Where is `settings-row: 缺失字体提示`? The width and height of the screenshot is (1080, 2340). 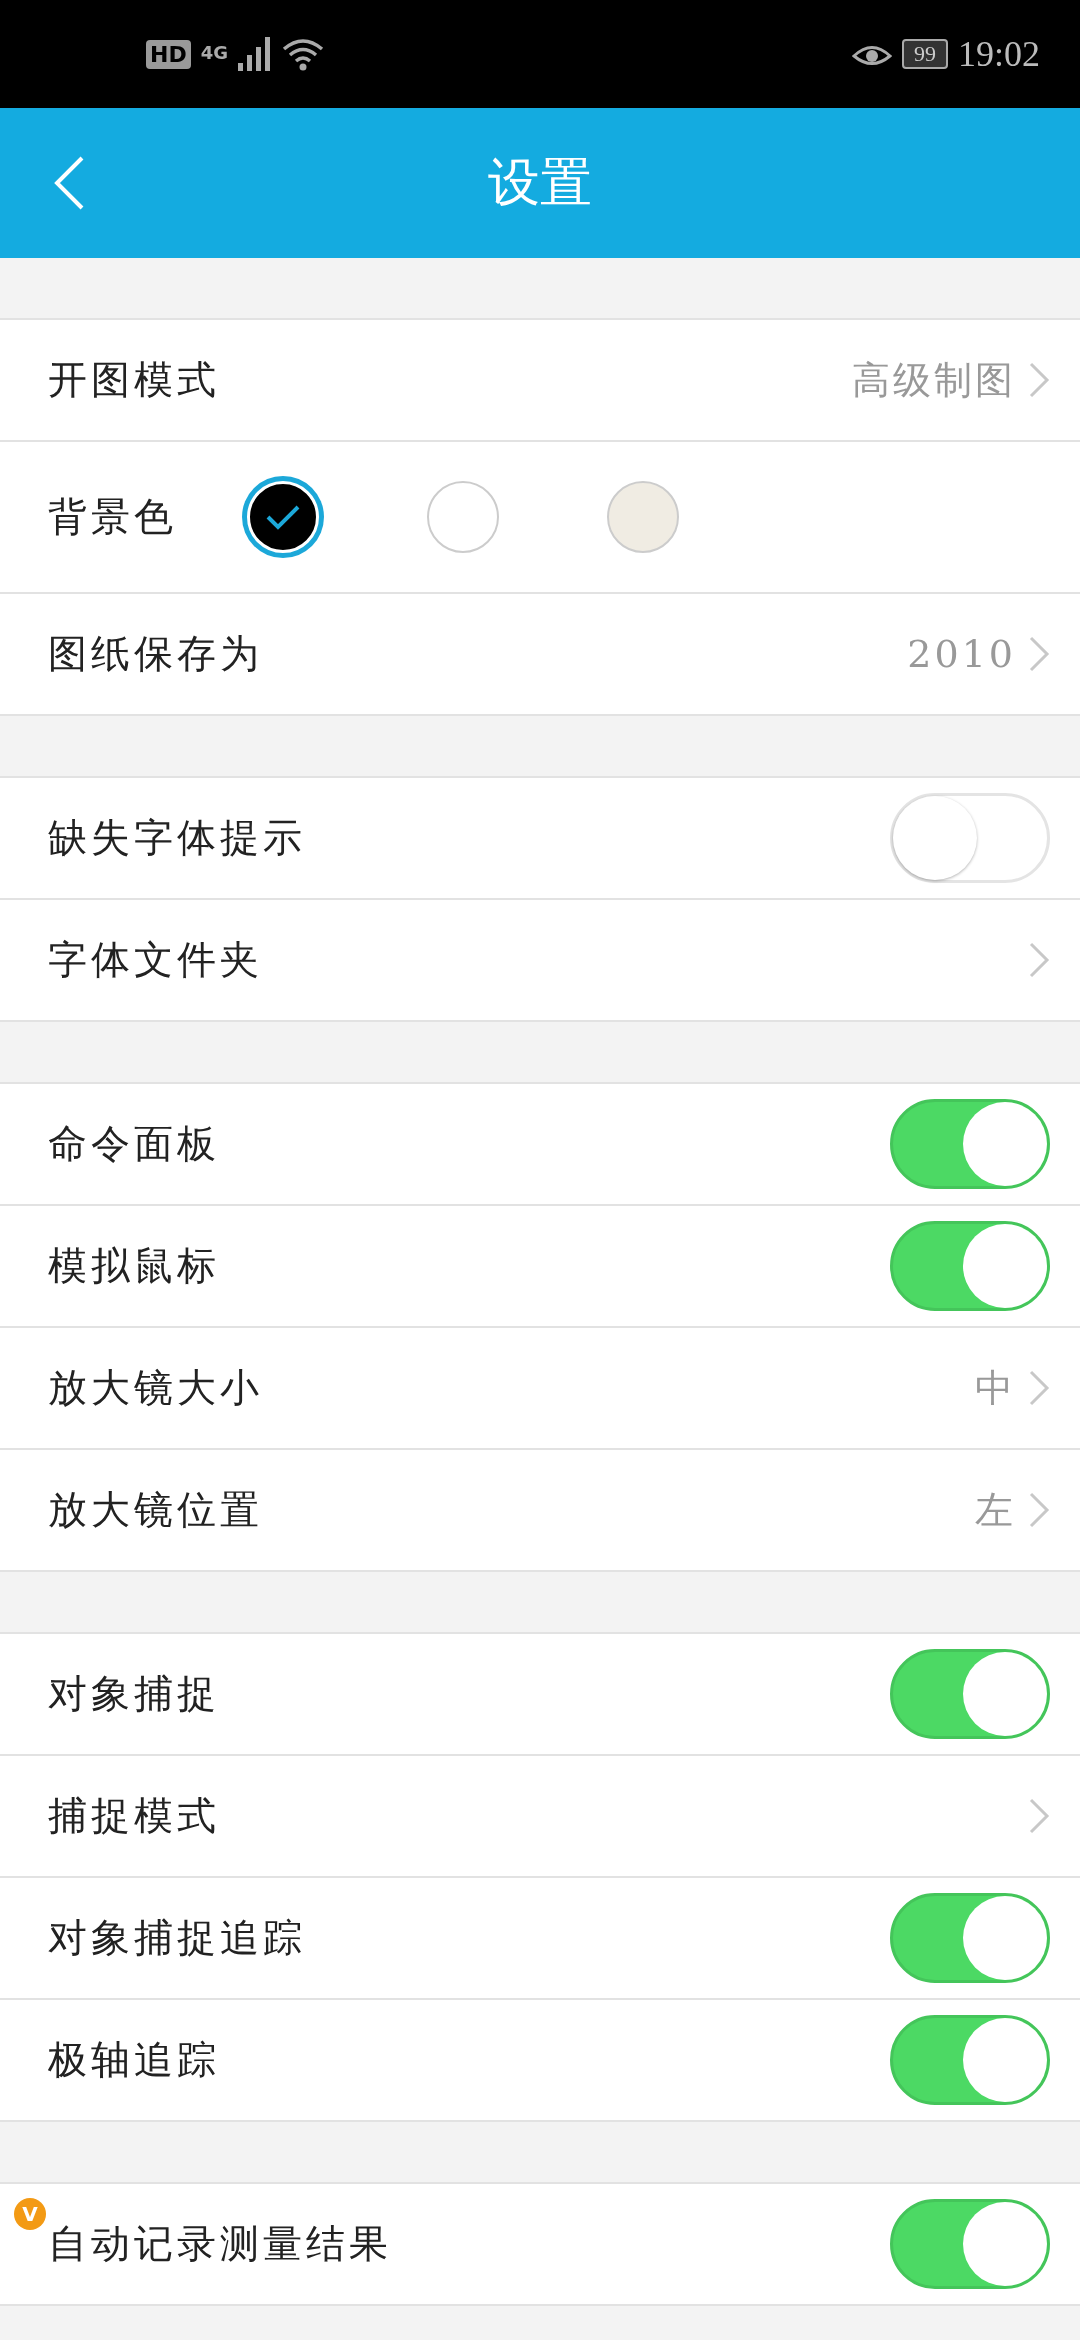 settings-row: 缺失字体提示 is located at coordinates (540, 838).